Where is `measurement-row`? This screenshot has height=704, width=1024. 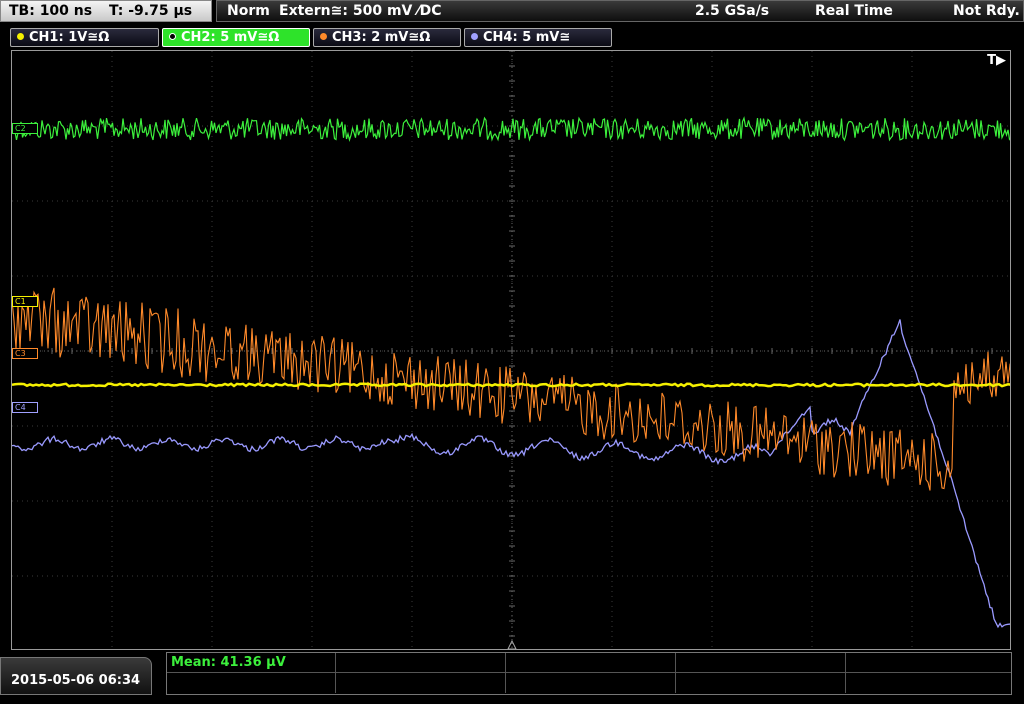
measurement-row is located at coordinates (589, 683).